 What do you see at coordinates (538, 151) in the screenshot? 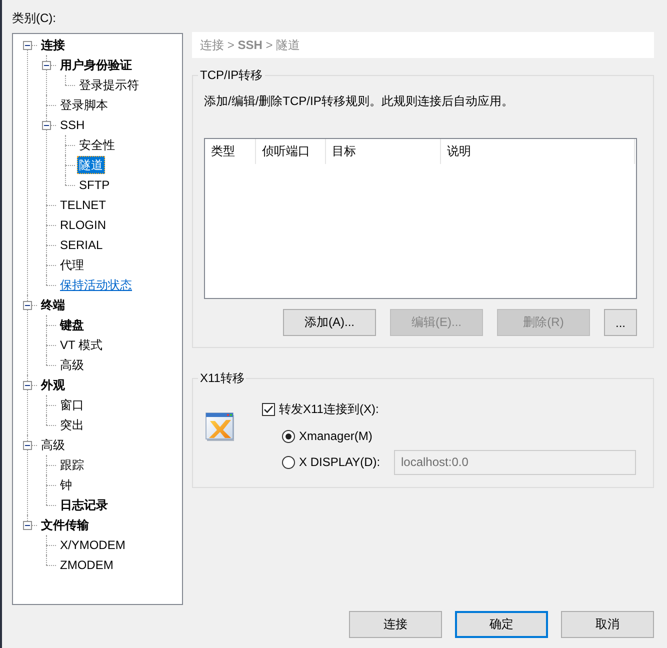
I see `column-header: 说明` at bounding box center [538, 151].